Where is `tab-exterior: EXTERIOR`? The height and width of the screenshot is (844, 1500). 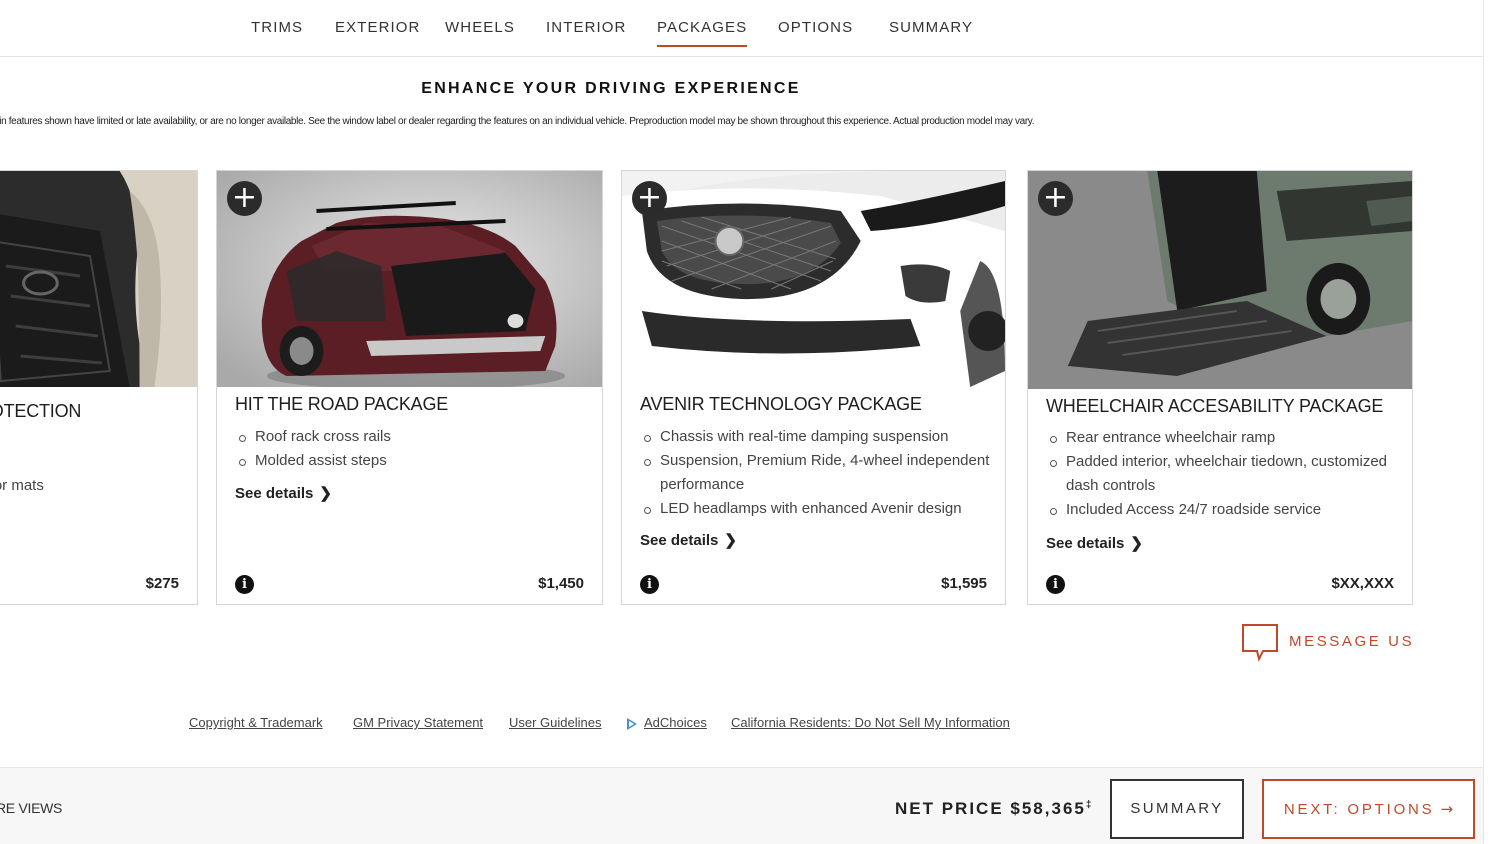 tab-exterior: EXTERIOR is located at coordinates (377, 27).